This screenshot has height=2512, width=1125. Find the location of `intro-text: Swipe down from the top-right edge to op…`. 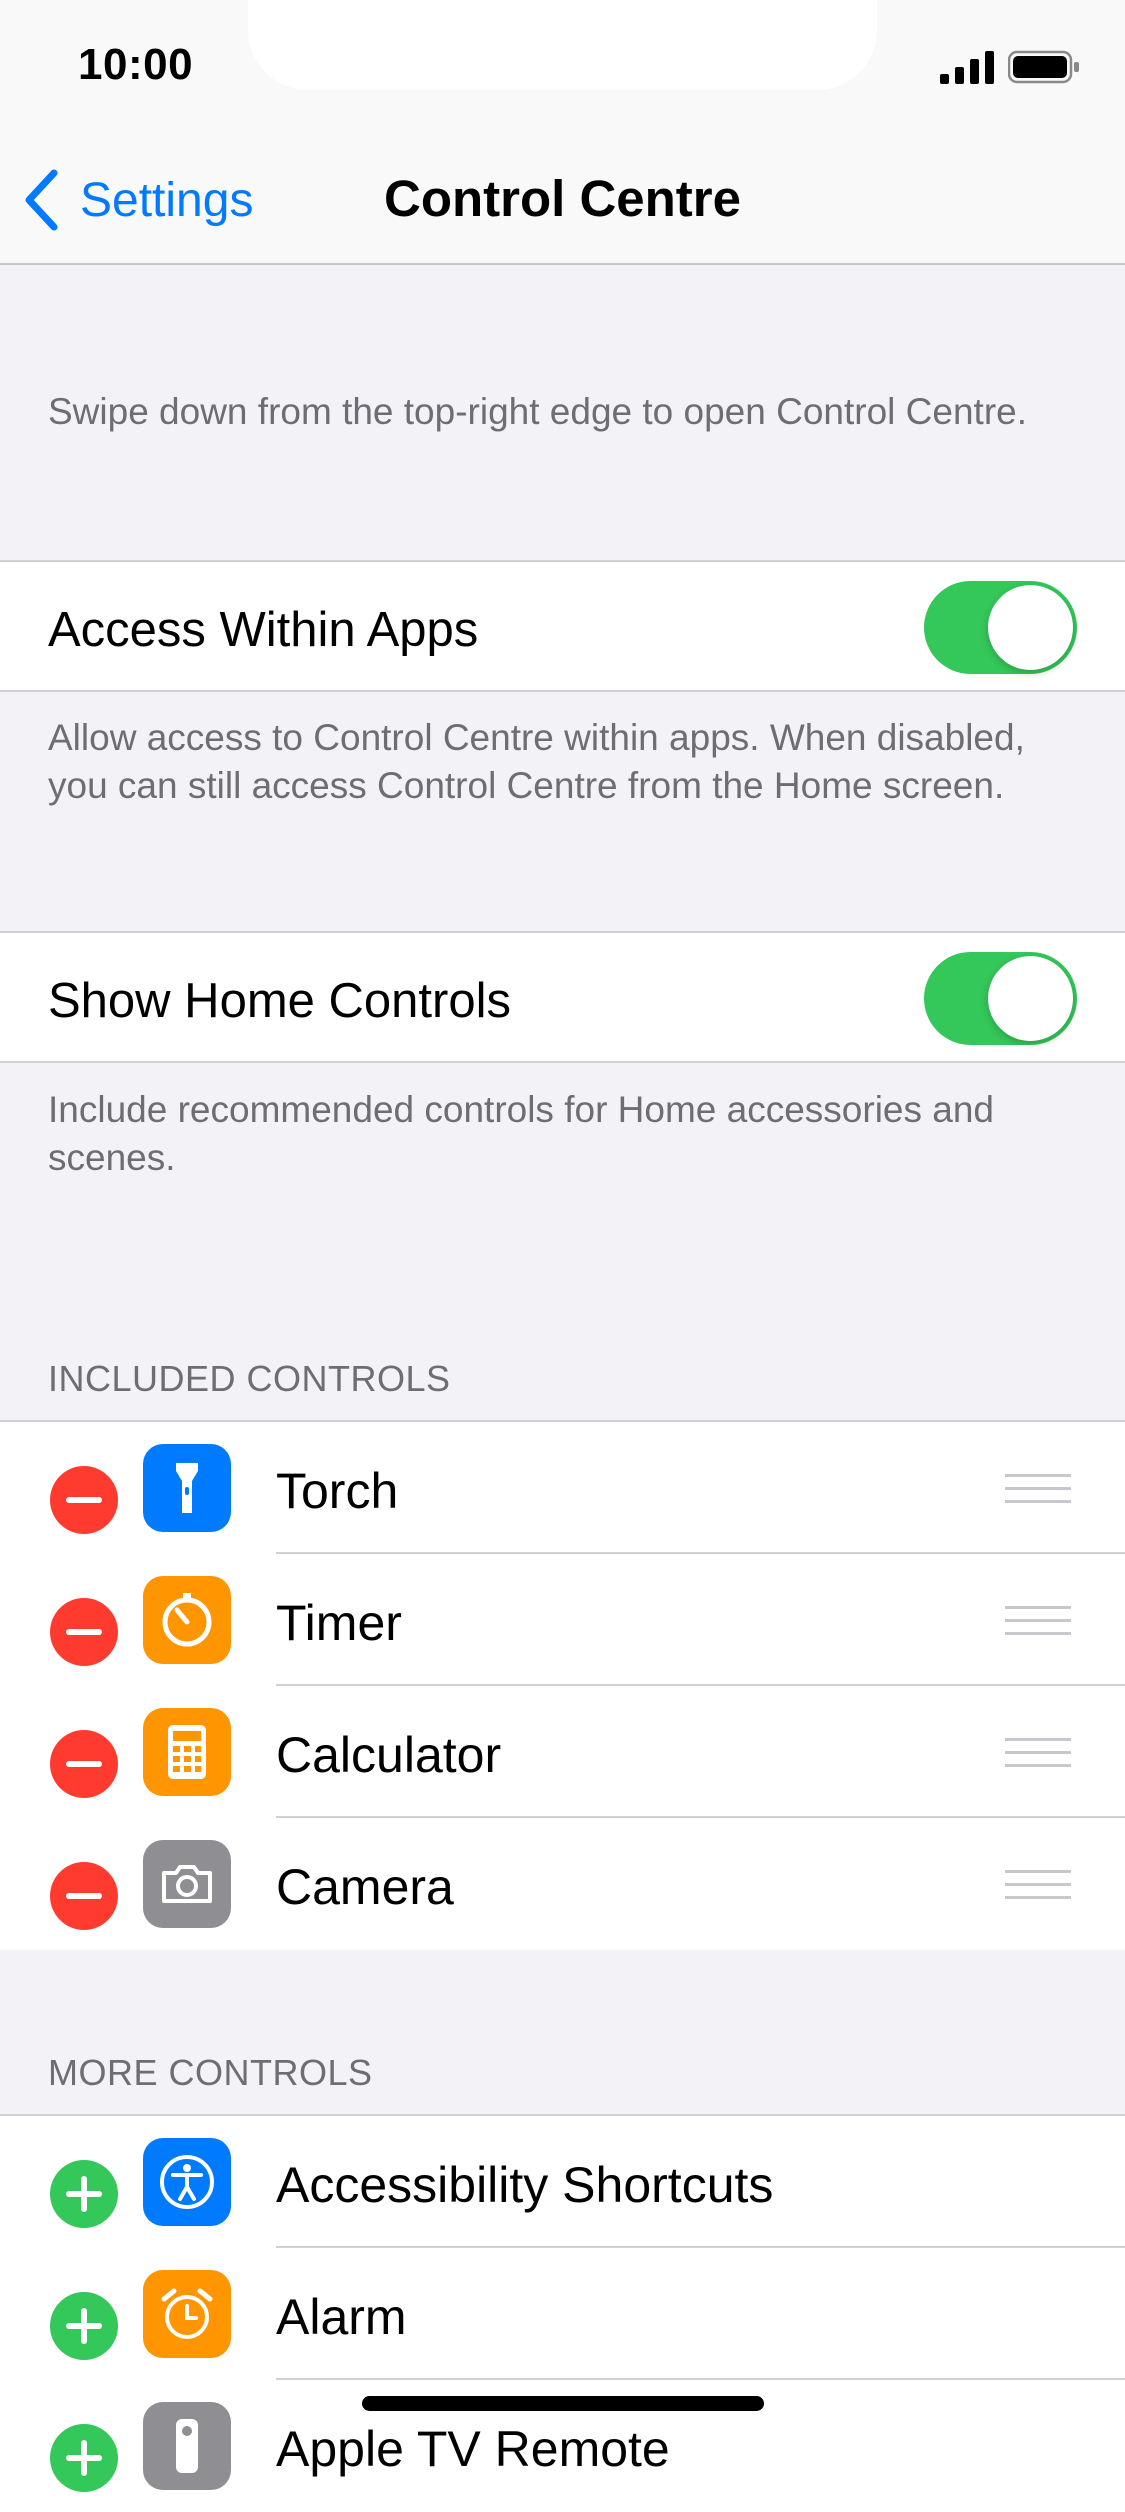

intro-text: Swipe down from the top-right edge to op… is located at coordinates (538, 411).